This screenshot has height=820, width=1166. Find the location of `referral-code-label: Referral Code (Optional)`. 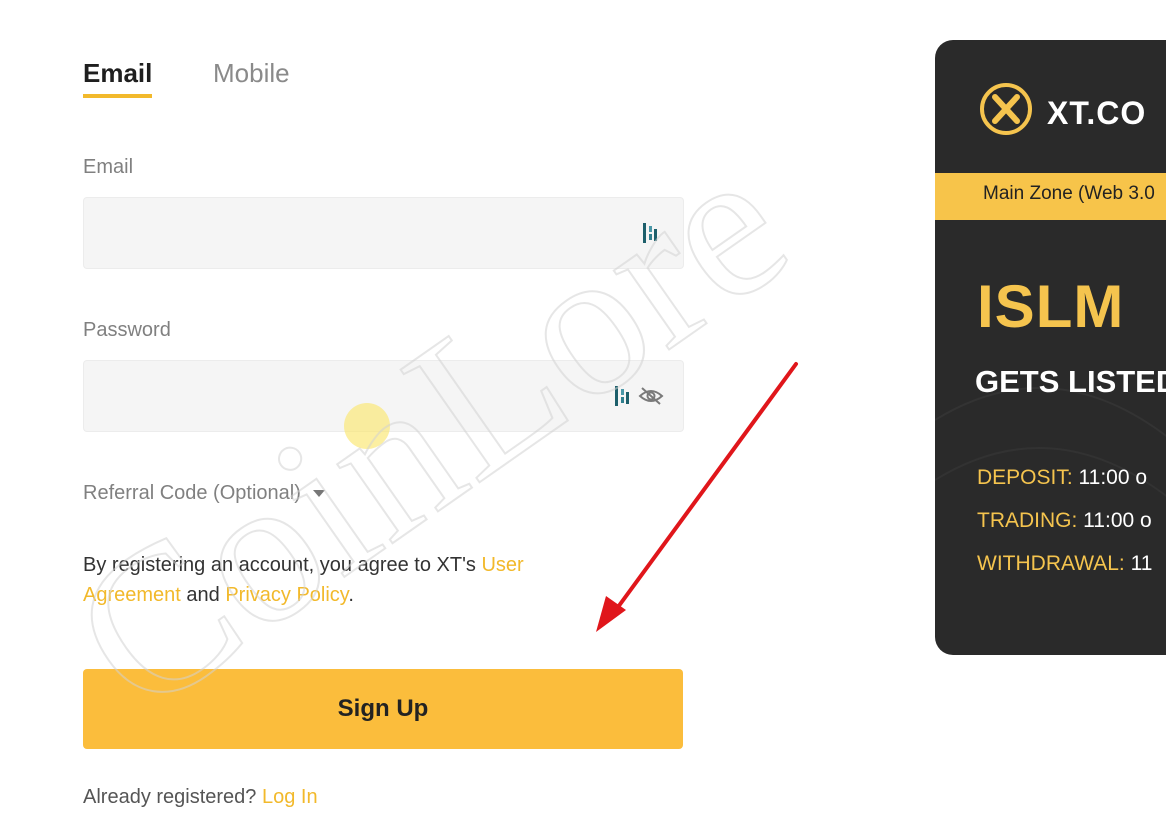

referral-code-label: Referral Code (Optional) is located at coordinates (192, 493).